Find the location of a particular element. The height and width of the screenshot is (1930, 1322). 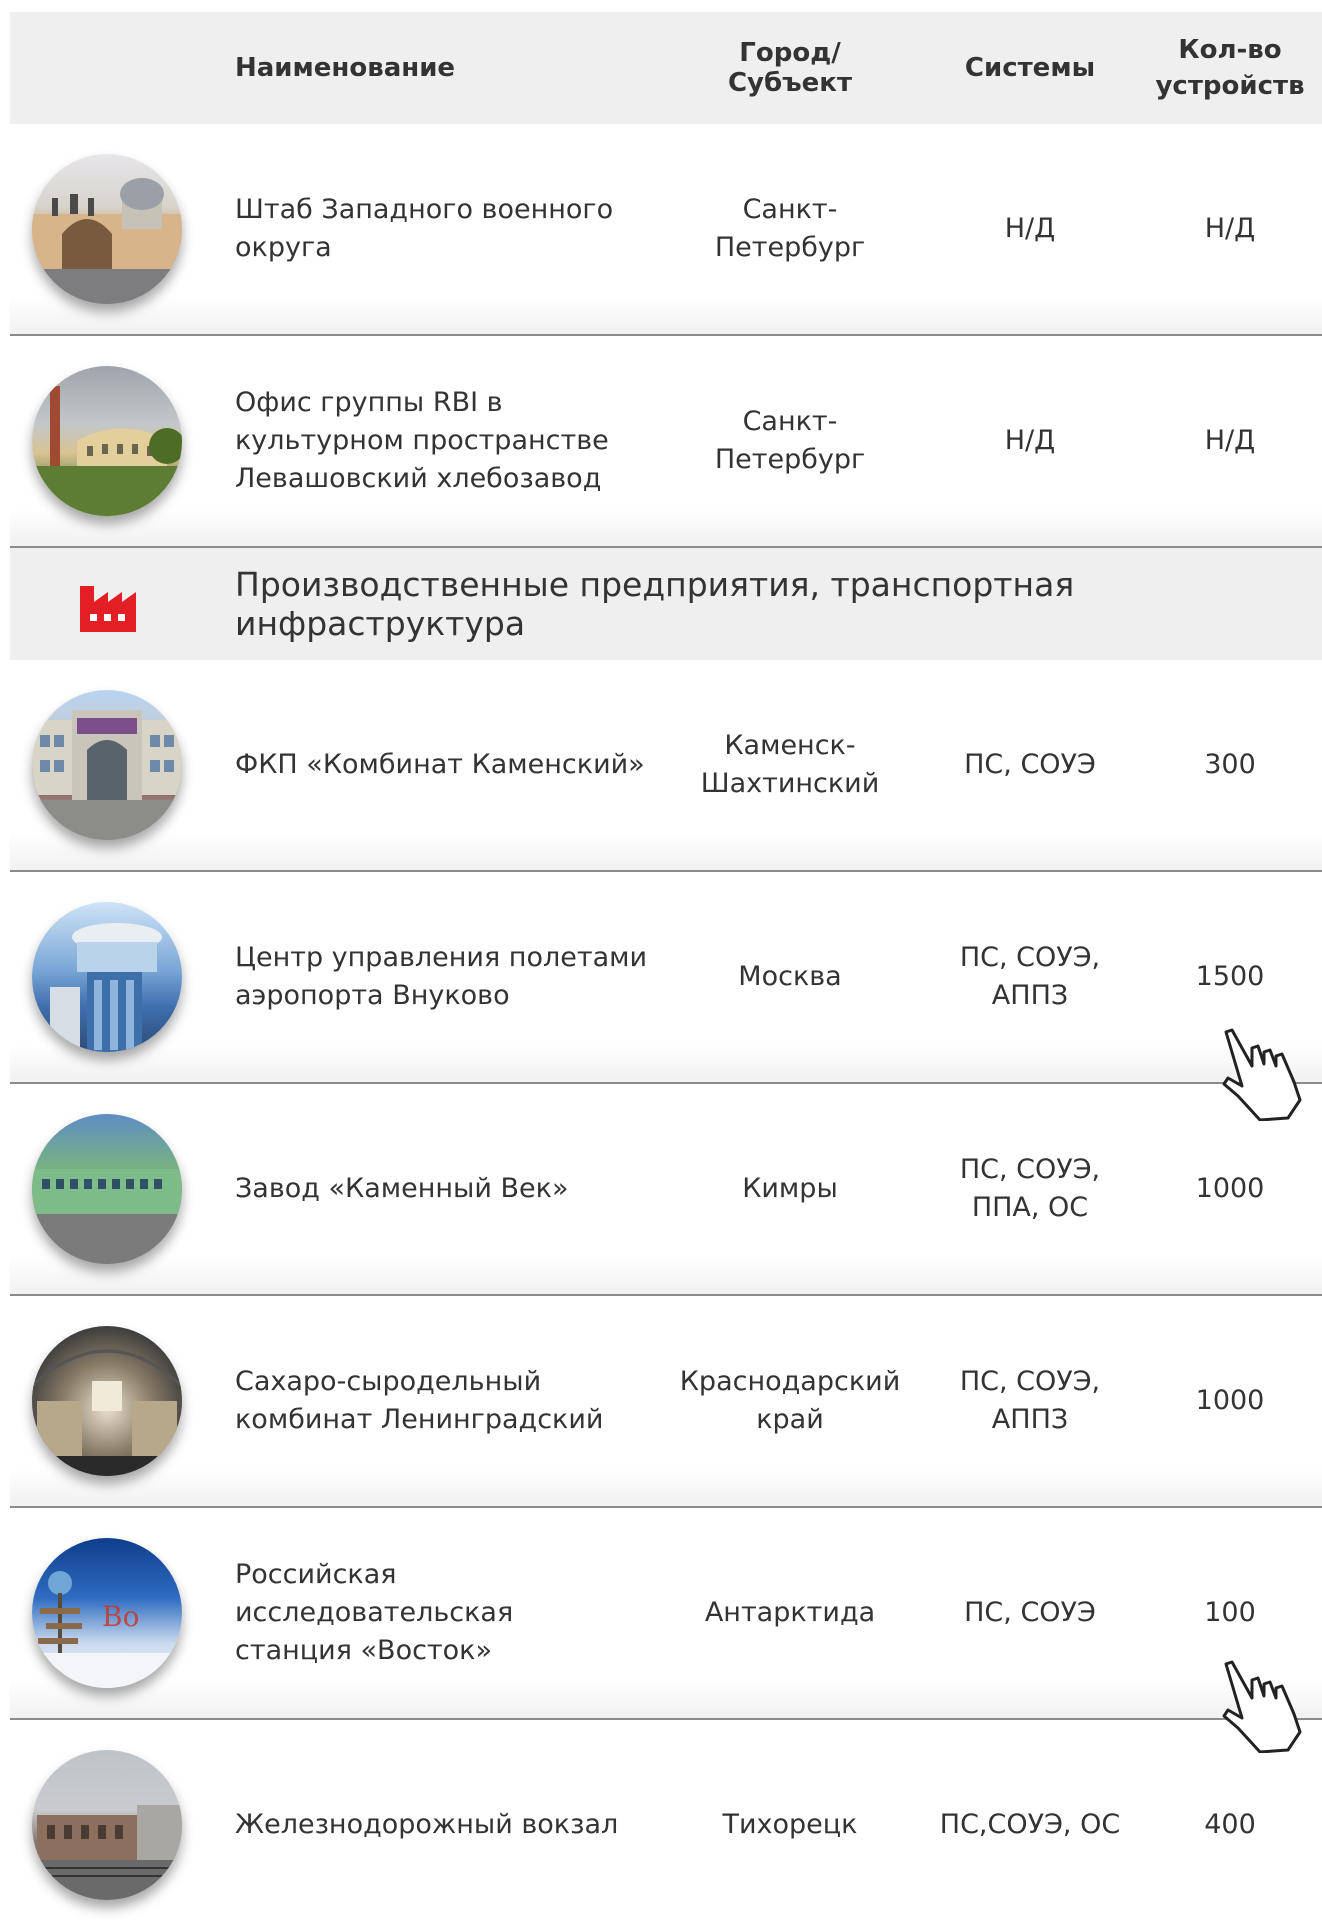

facility-name-line: комбинат Ленинградский is located at coordinates (419, 1419).